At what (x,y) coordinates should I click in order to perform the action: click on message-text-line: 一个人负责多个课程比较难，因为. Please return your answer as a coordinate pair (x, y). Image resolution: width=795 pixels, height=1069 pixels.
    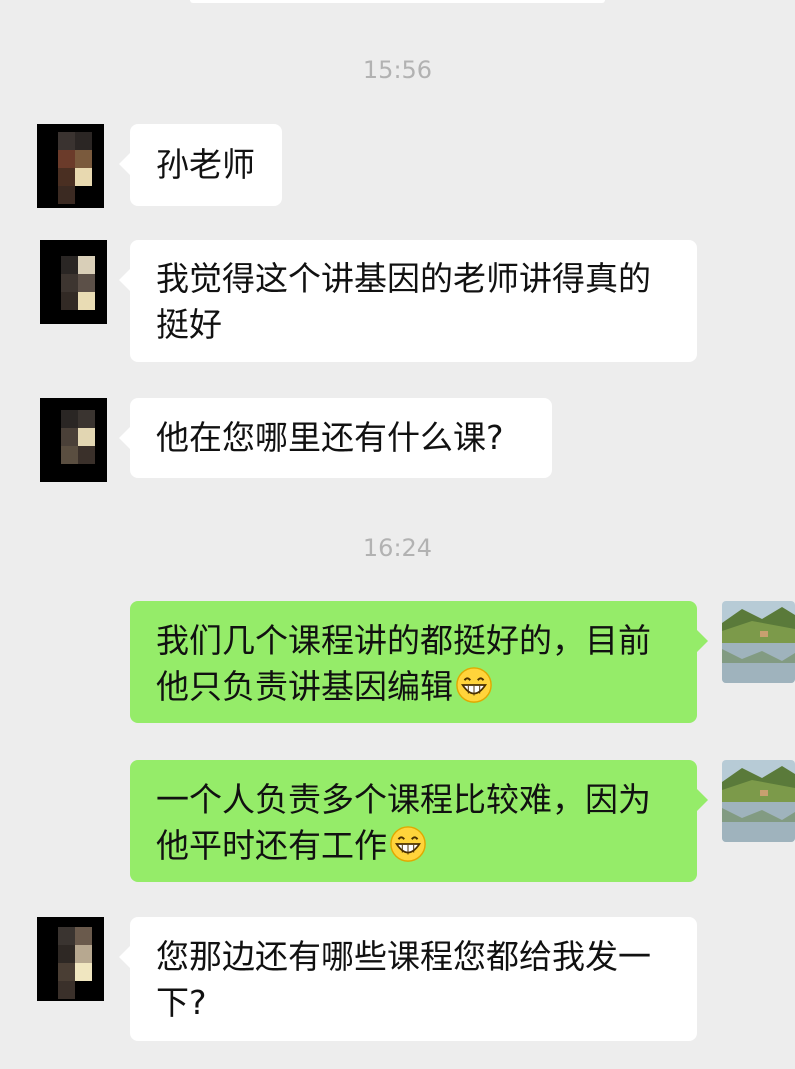
    Looking at the image, I should click on (403, 799).